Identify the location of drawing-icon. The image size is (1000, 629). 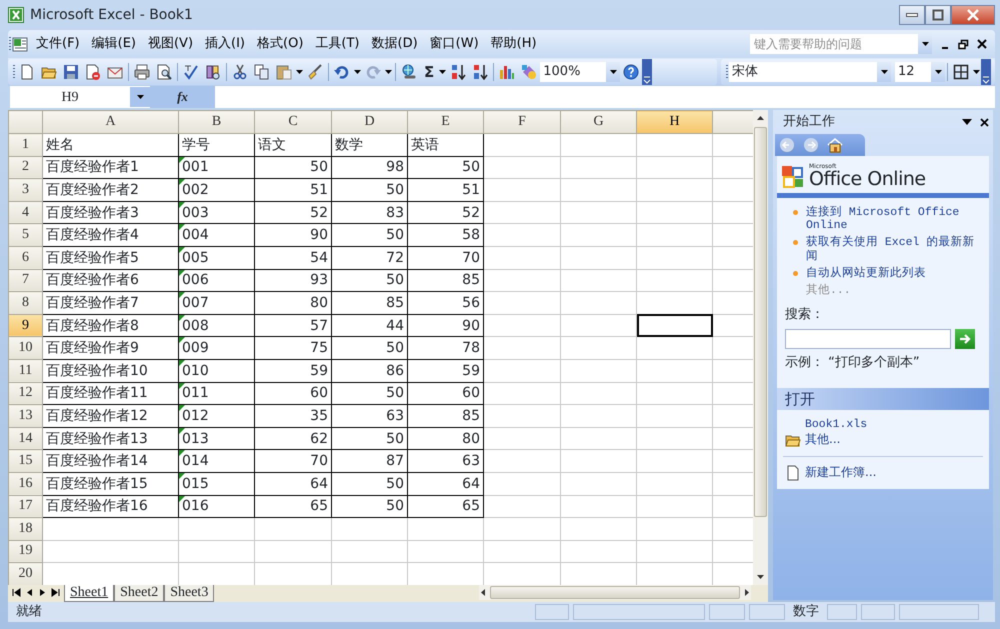
(529, 72).